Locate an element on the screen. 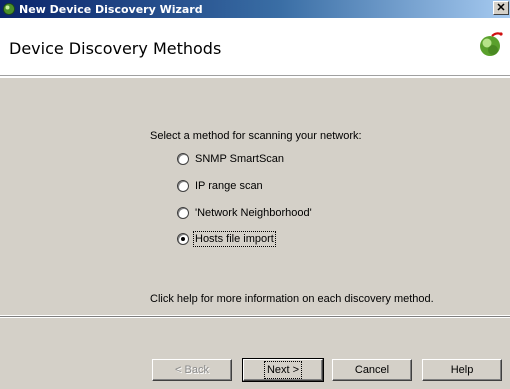 Image resolution: width=510 pixels, height=389 pixels. close-icon is located at coordinates (501, 8).